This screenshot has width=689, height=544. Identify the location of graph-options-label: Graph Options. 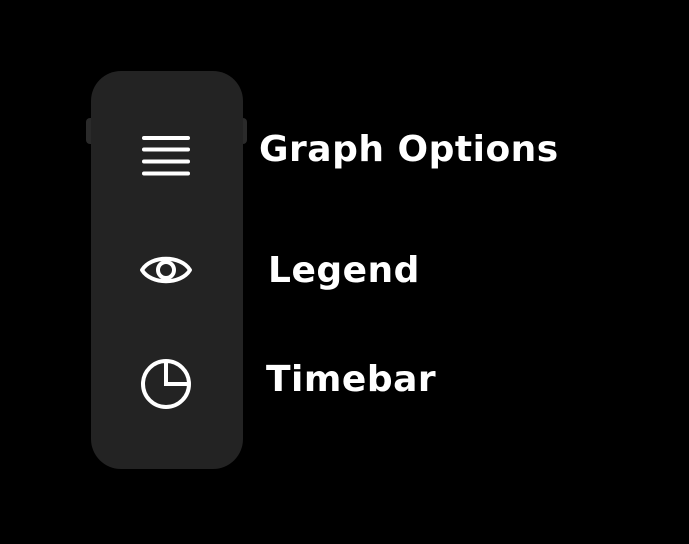
(409, 150).